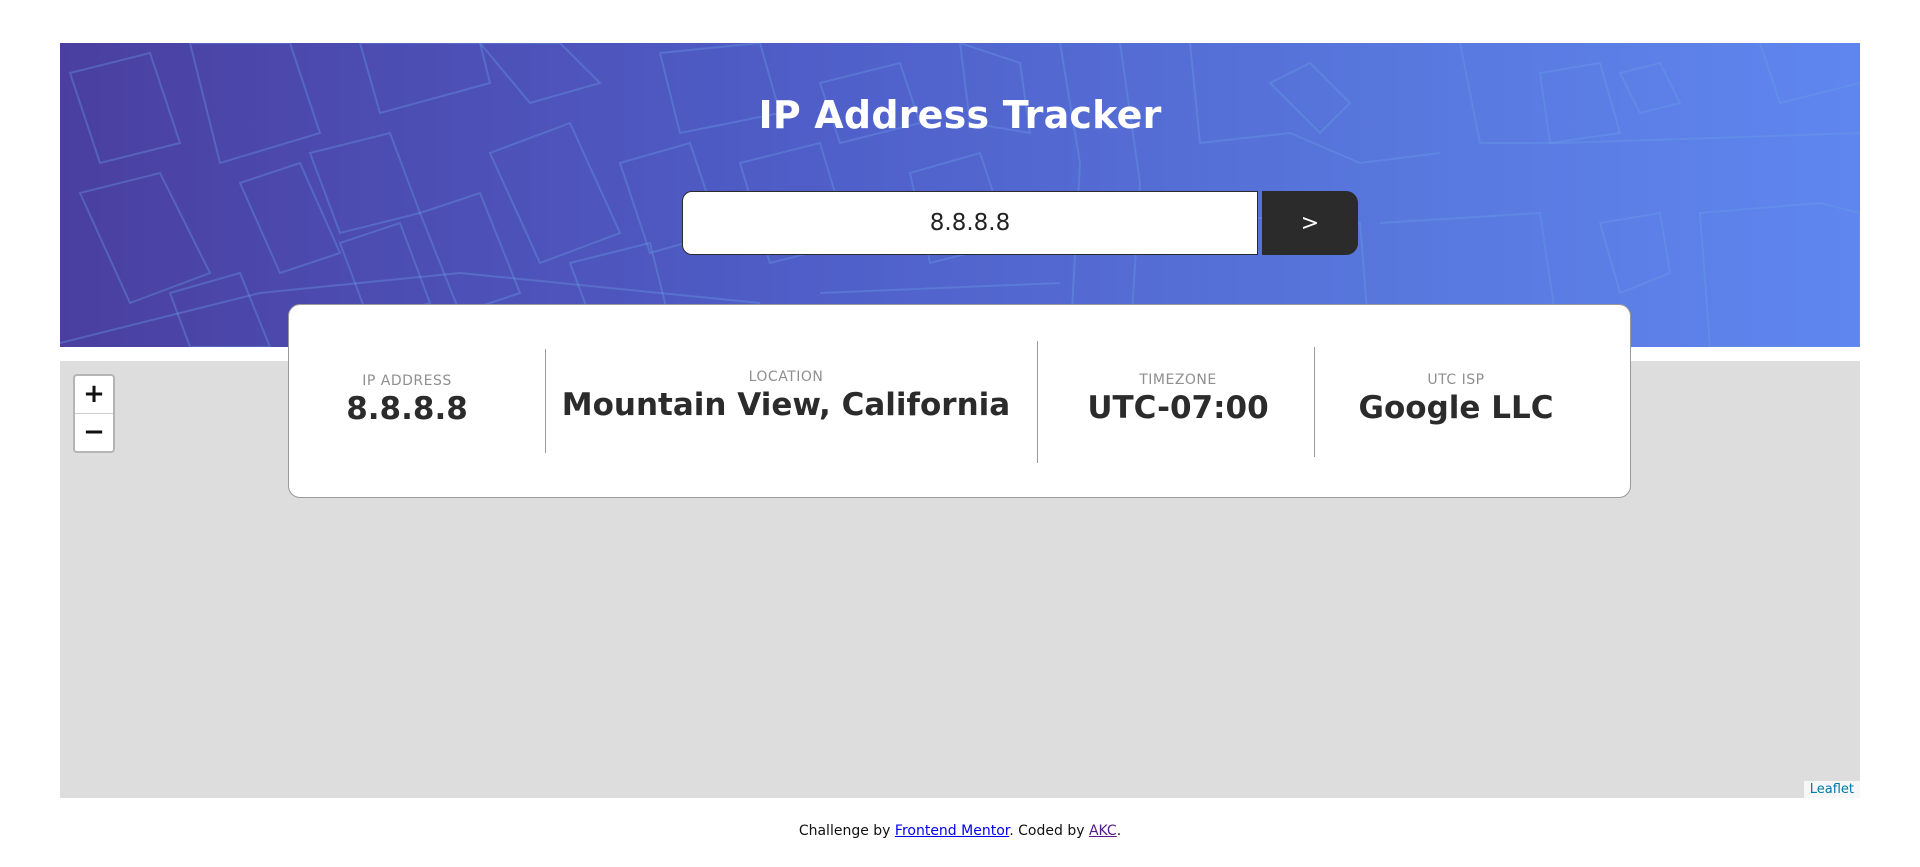 The image size is (1920, 867). I want to click on search-submit-button: >, so click(1310, 223).